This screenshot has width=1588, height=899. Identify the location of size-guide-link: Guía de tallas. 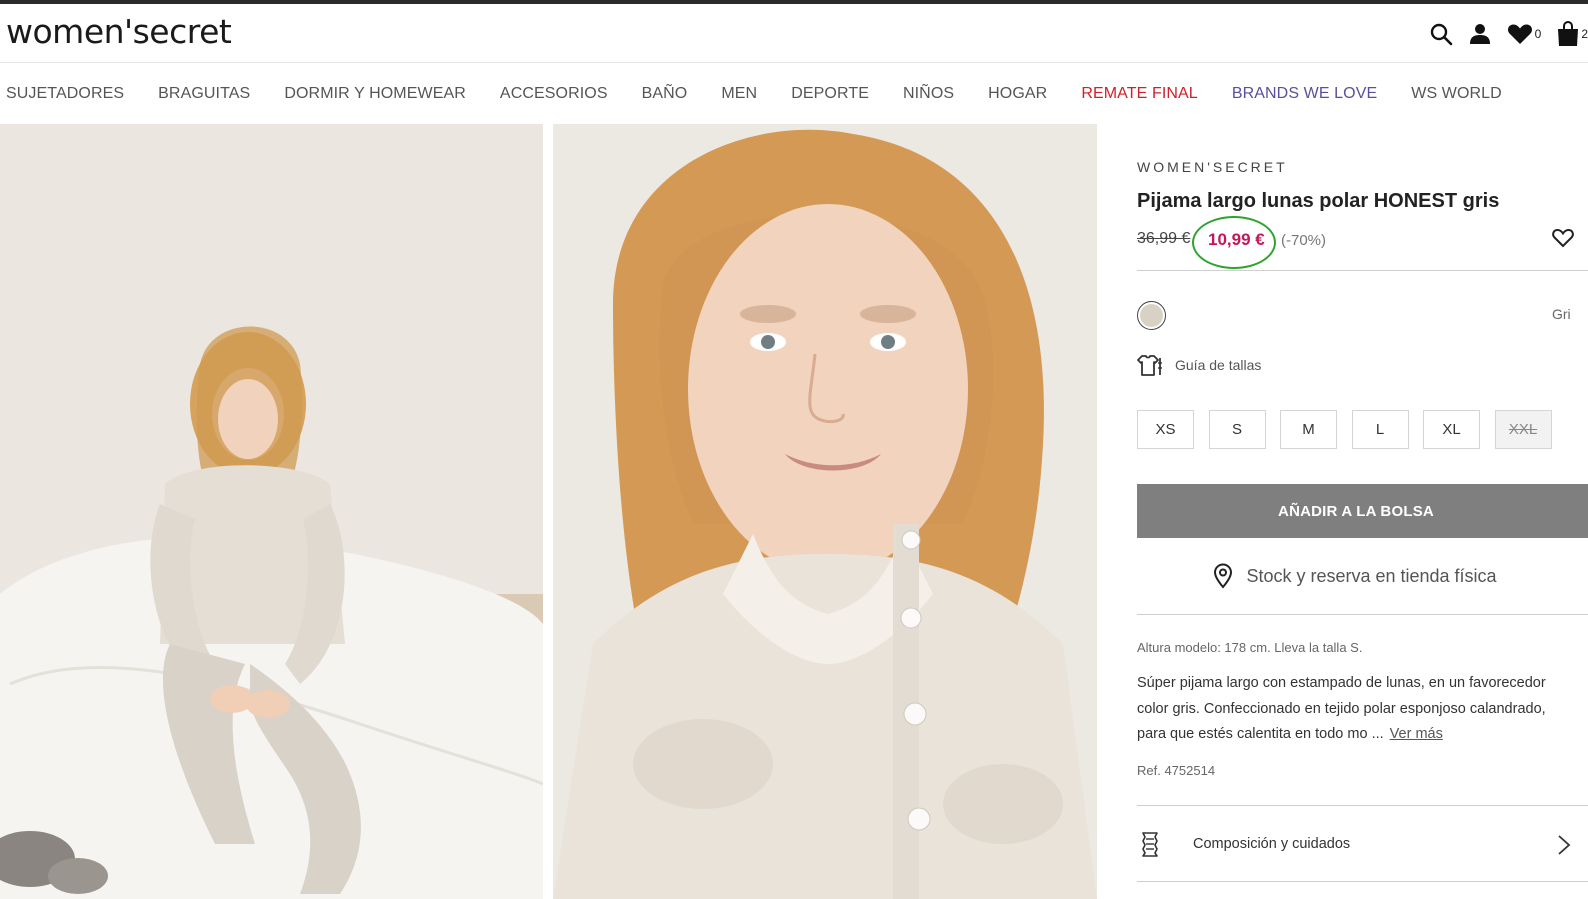
(1199, 365).